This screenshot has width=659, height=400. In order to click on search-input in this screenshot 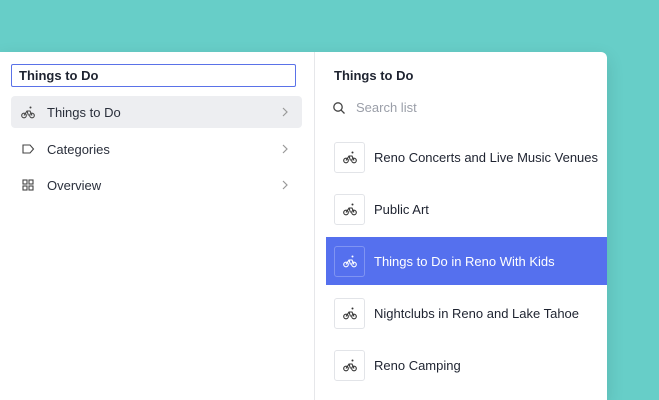, I will do `click(456, 107)`.